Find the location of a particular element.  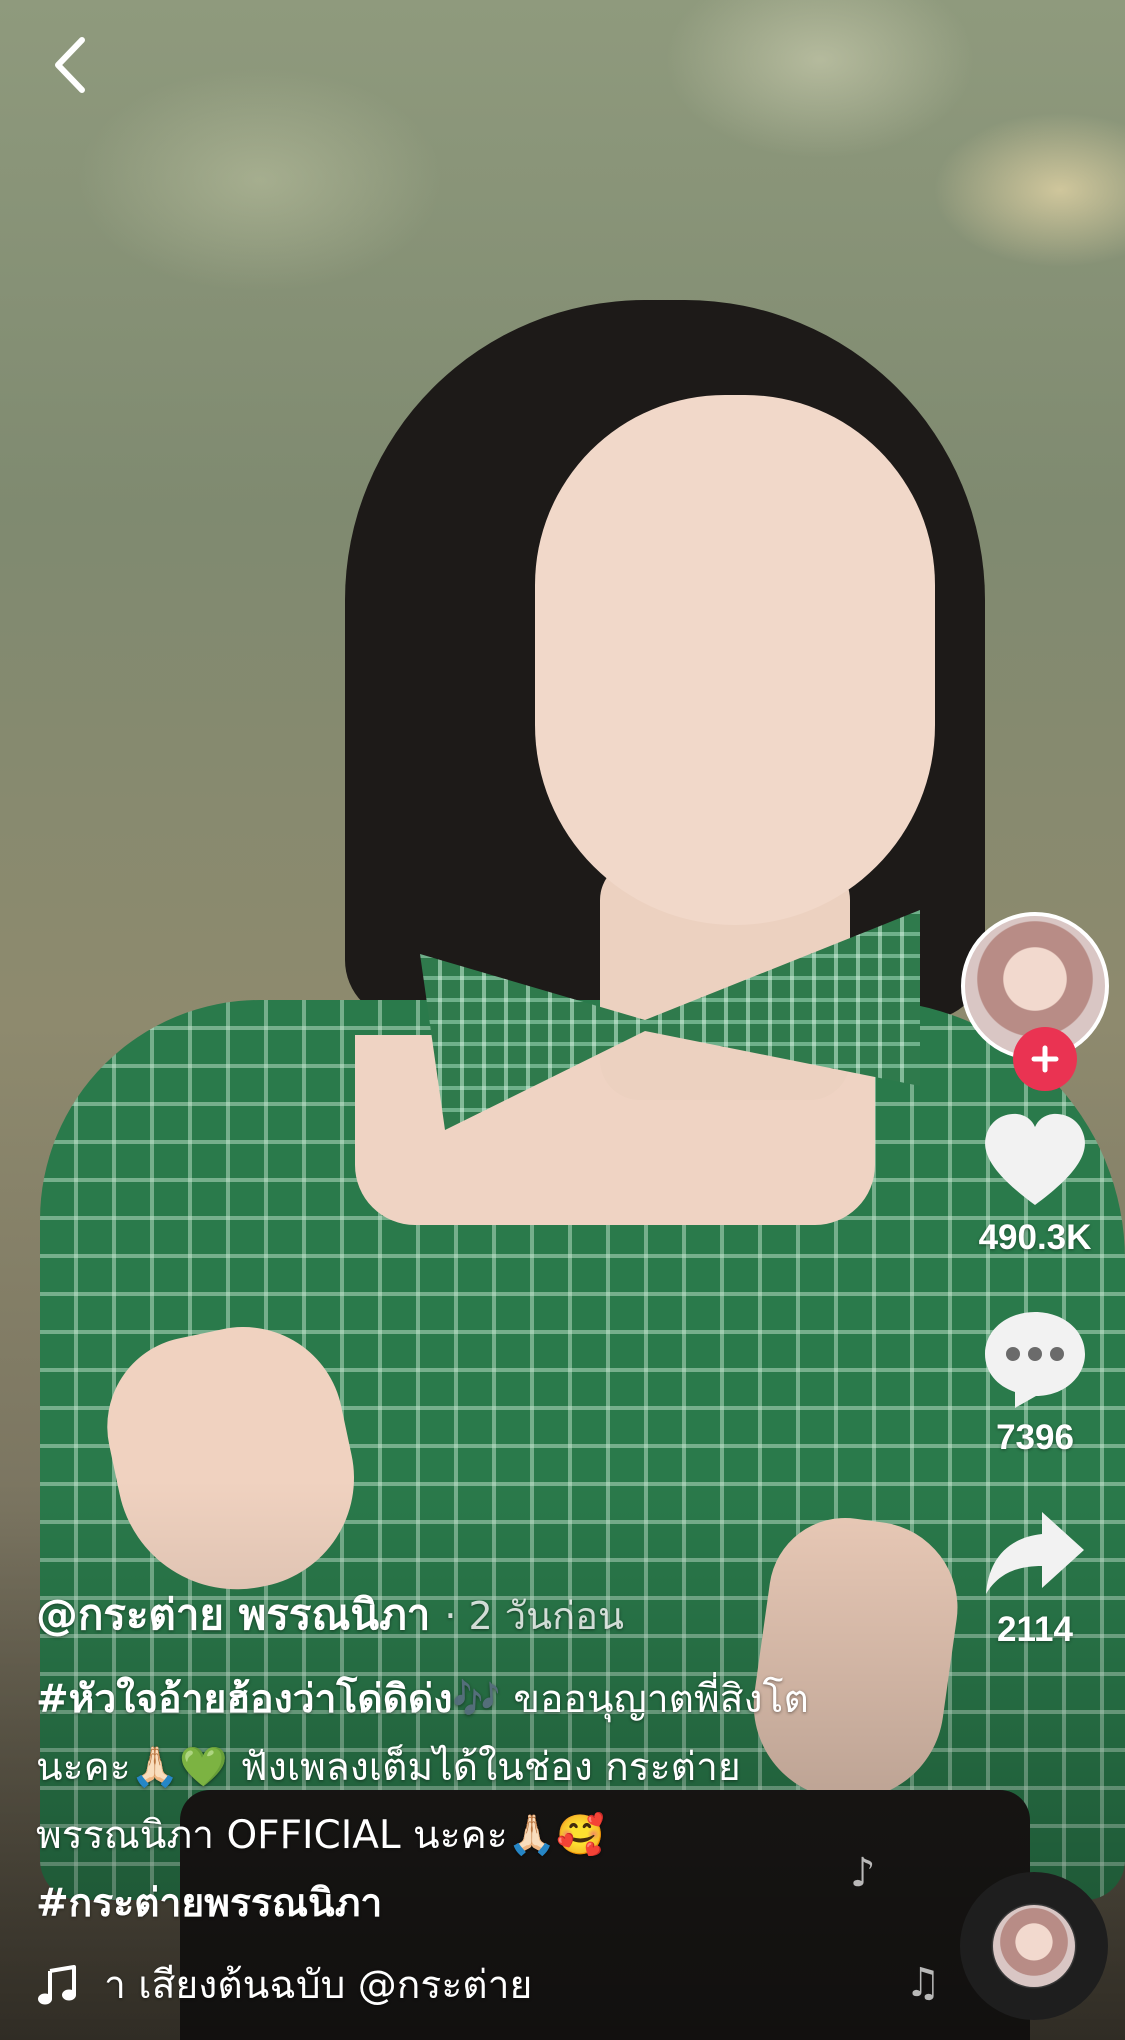

comment-count: 7396 is located at coordinates (1035, 1437).